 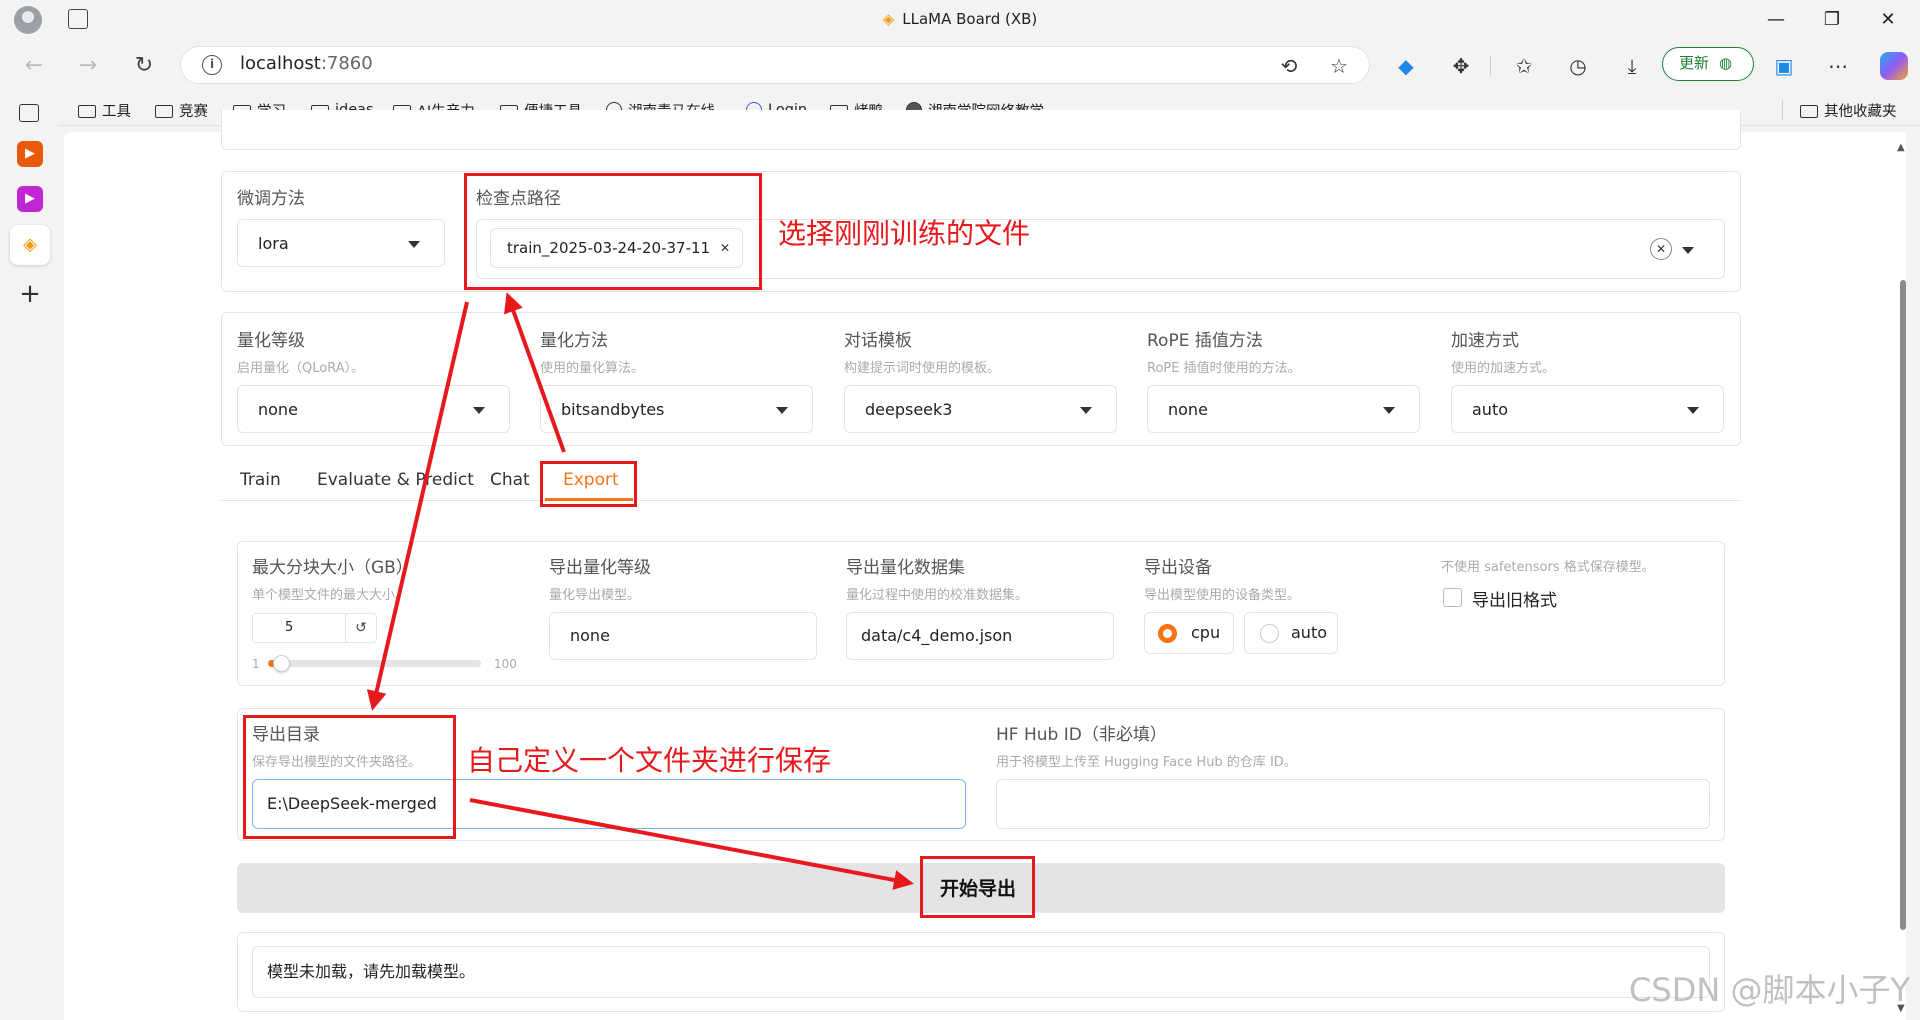 What do you see at coordinates (1769, 990) in the screenshot?
I see `watermark: CSDN @脚本小子Y` at bounding box center [1769, 990].